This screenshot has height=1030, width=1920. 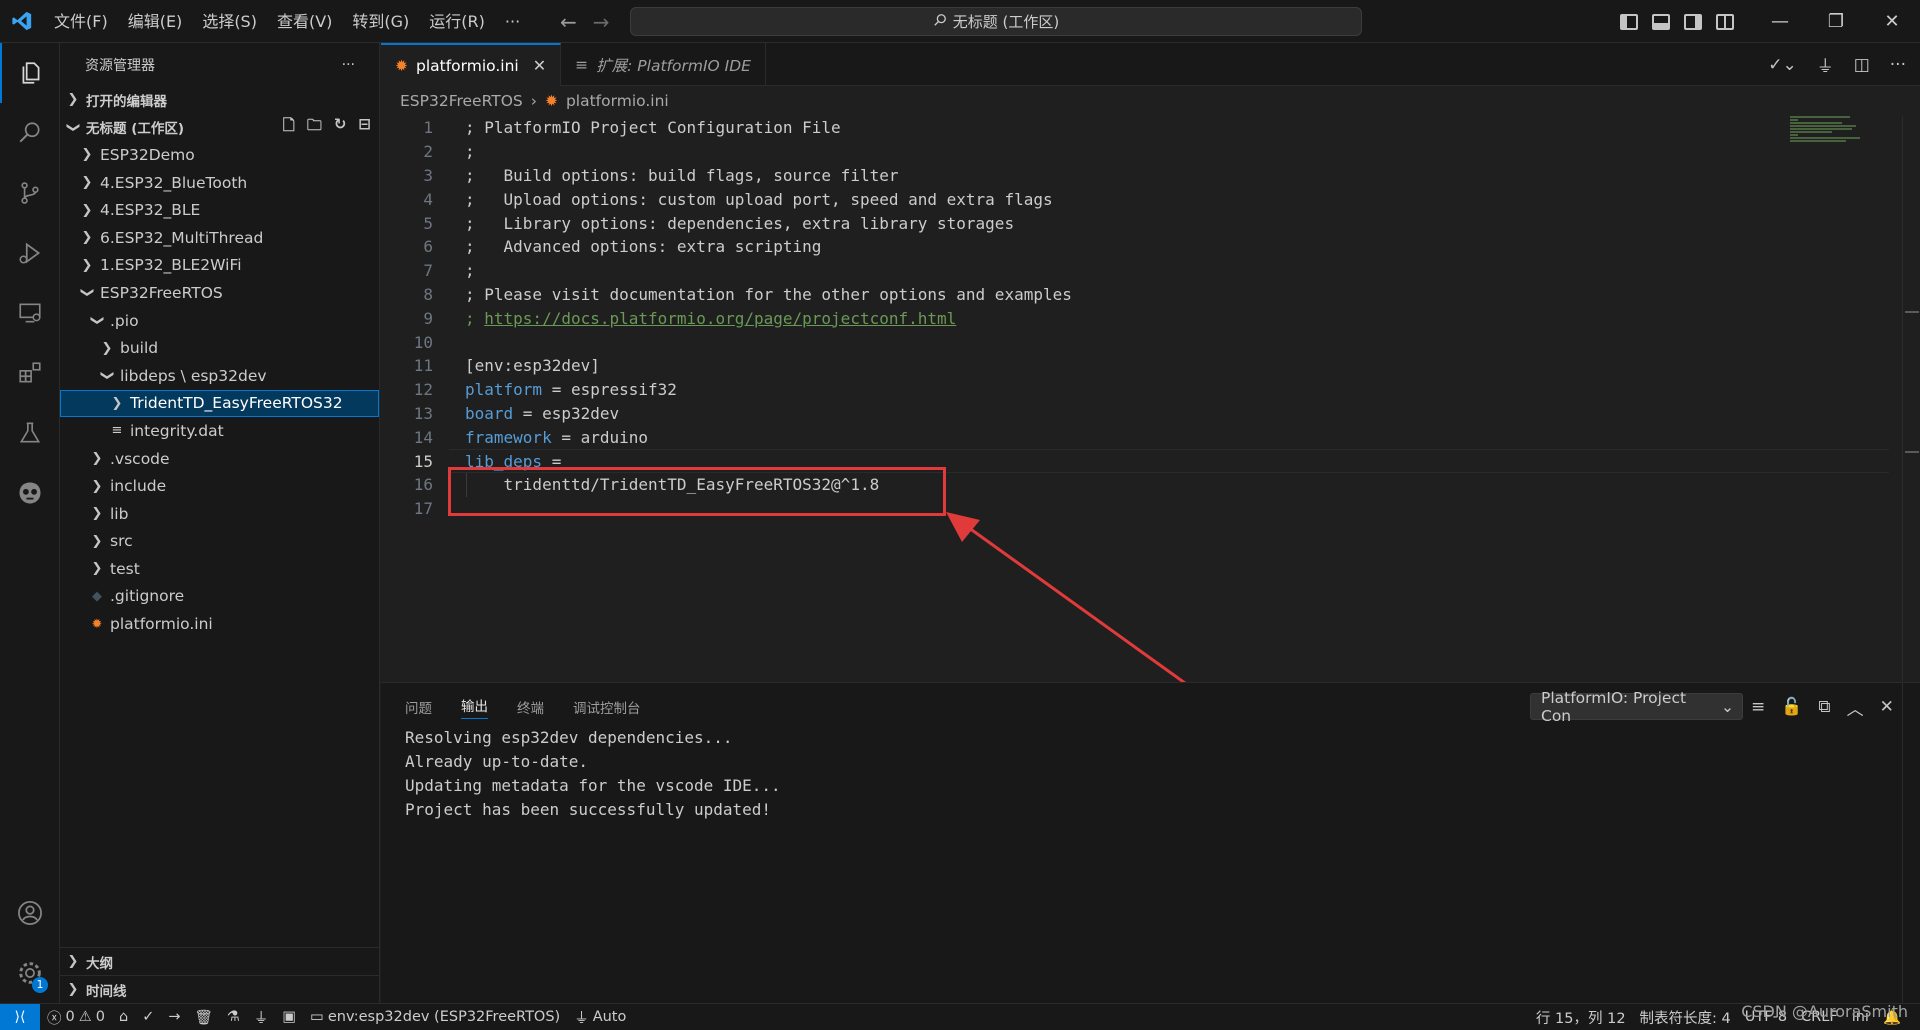 I want to click on menu-view: 查看(V), so click(x=304, y=21).